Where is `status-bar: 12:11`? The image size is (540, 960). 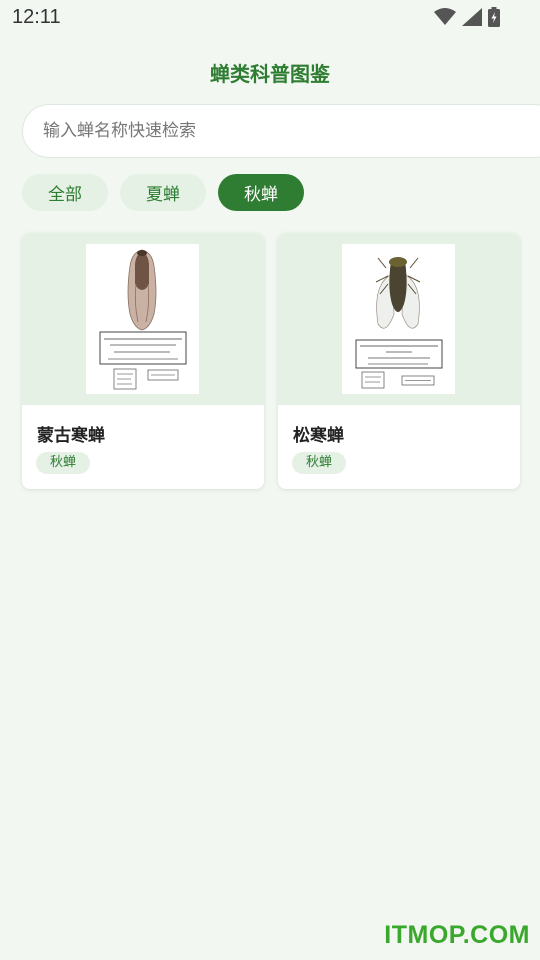 status-bar: 12:11 is located at coordinates (270, 18).